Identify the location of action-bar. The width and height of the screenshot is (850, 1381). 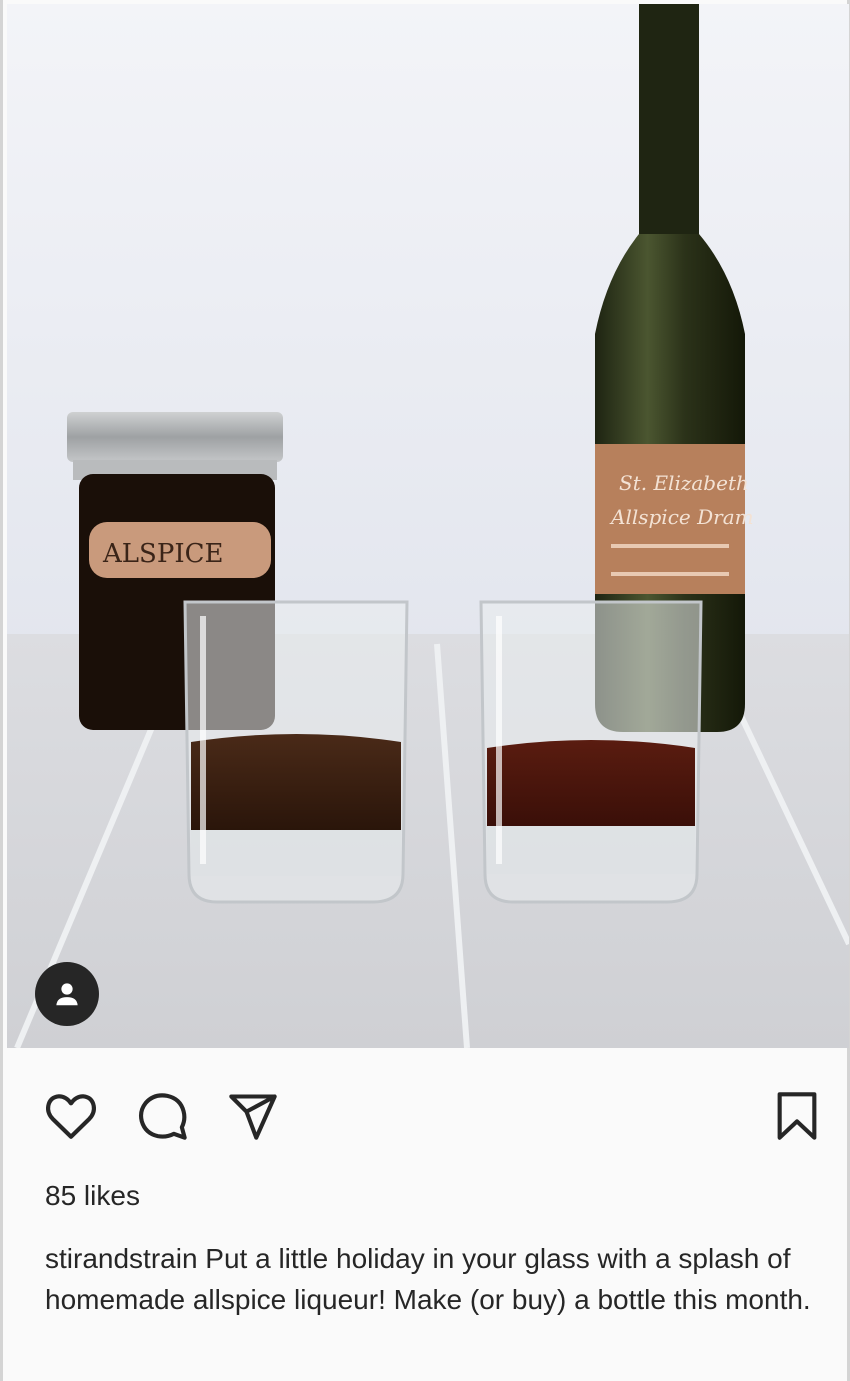
(426, 1116).